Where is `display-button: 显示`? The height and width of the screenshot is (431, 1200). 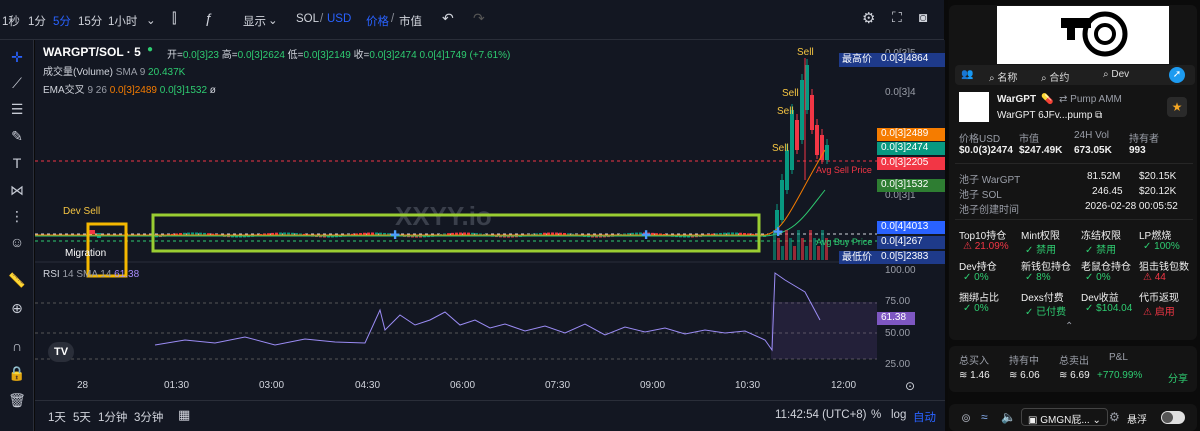
display-button: 显示 is located at coordinates (254, 21).